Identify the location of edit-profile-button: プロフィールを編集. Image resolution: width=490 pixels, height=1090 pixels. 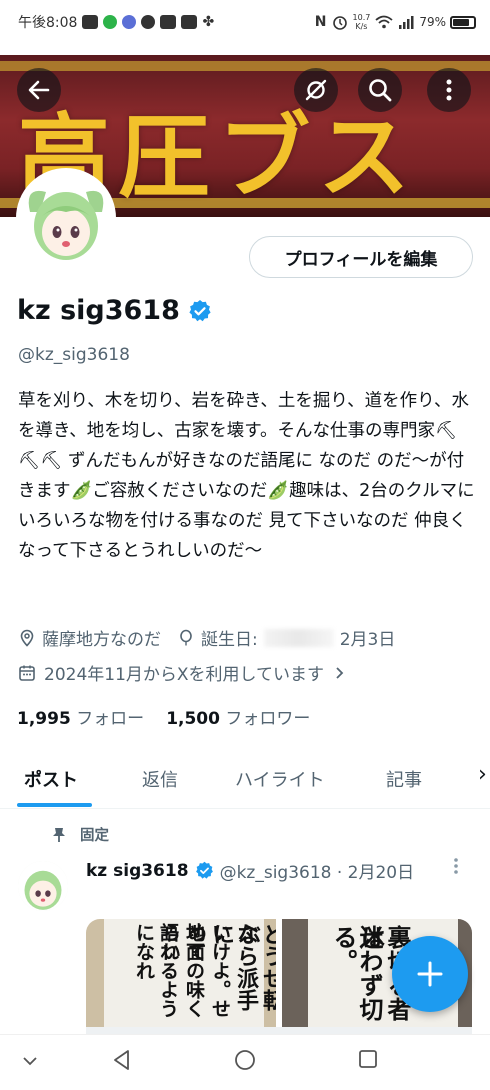
(361, 257).